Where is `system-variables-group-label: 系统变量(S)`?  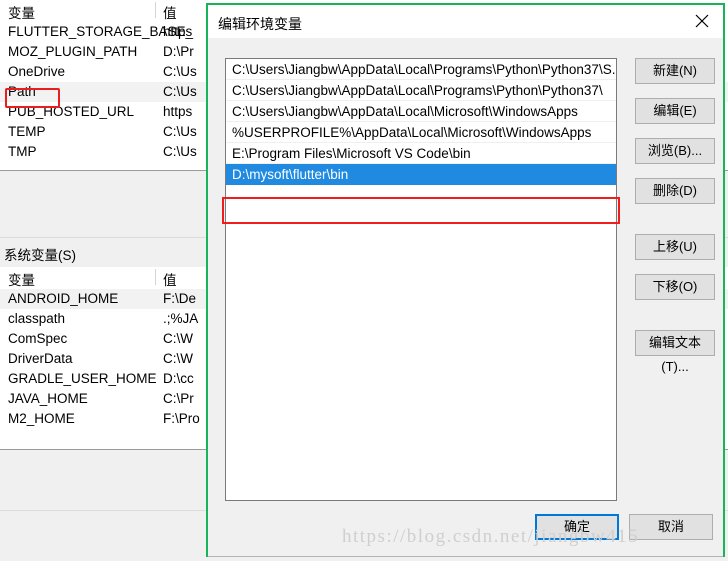 system-variables-group-label: 系统变量(S) is located at coordinates (42, 254).